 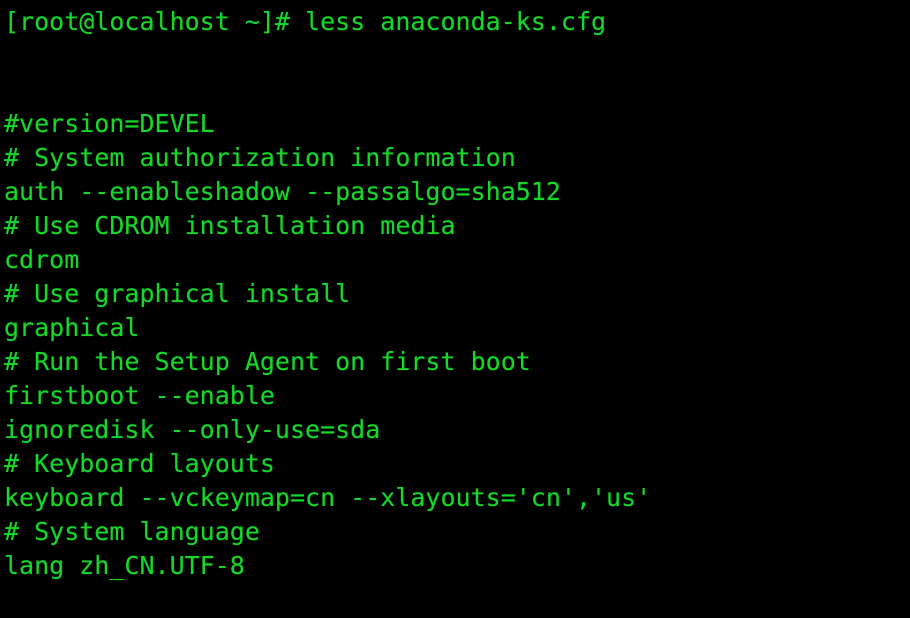 I want to click on terminal-line-lang-directive: lang zh_CN.UTF-8, so click(x=124, y=565).